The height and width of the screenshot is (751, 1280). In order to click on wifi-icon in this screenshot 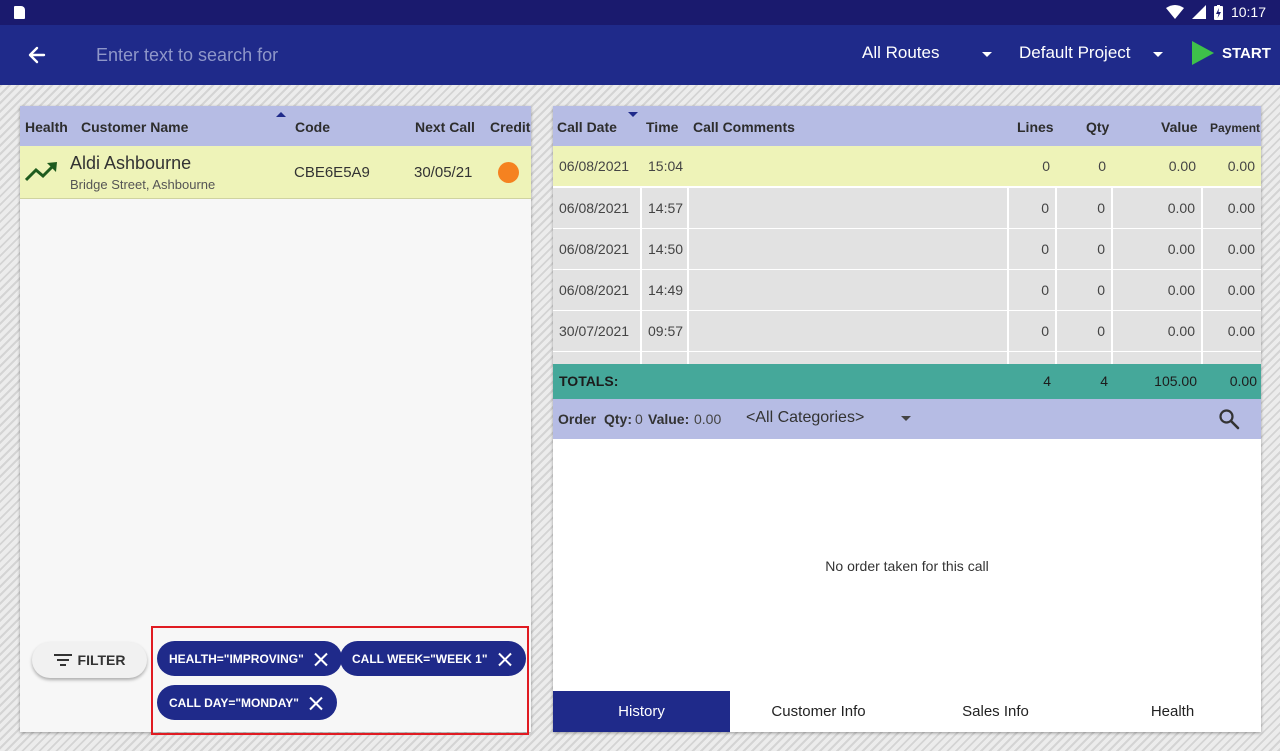, I will do `click(1174, 12)`.